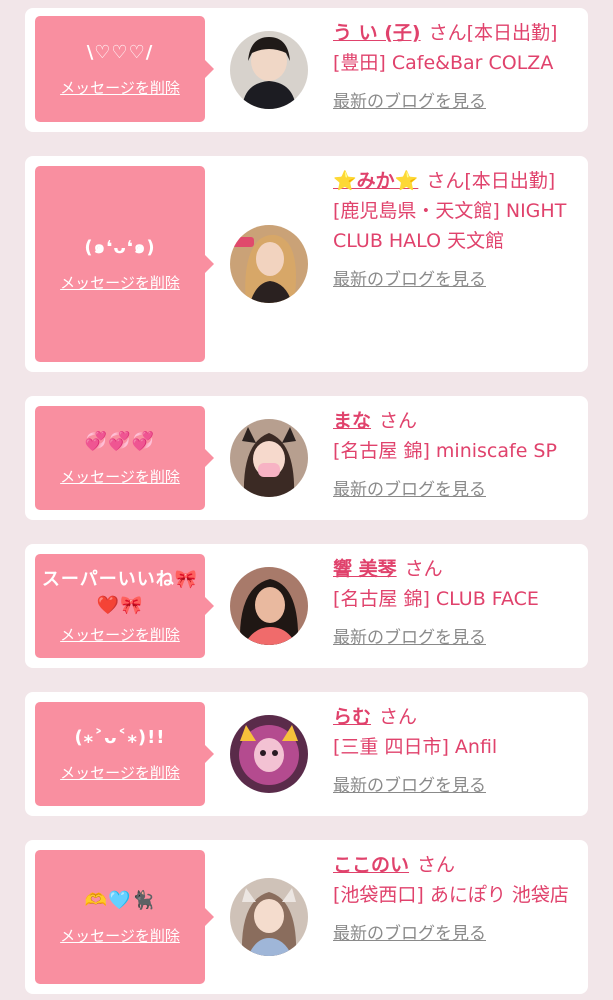 Image resolution: width=613 pixels, height=1000 pixels. What do you see at coordinates (352, 421) in the screenshot?
I see `cast-name-link: まな` at bounding box center [352, 421].